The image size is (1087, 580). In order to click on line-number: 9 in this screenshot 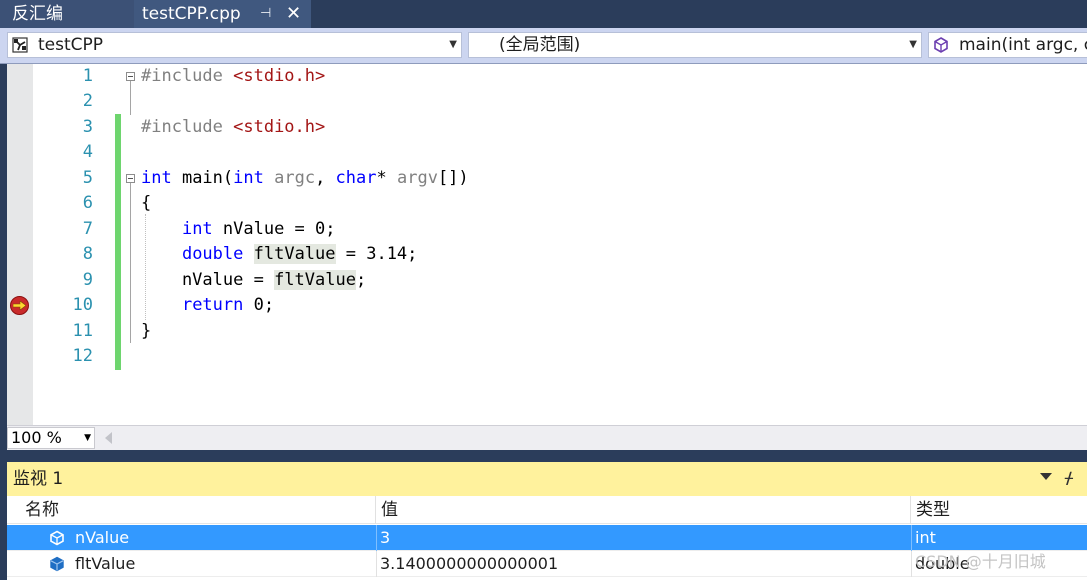, I will do `click(87, 280)`.